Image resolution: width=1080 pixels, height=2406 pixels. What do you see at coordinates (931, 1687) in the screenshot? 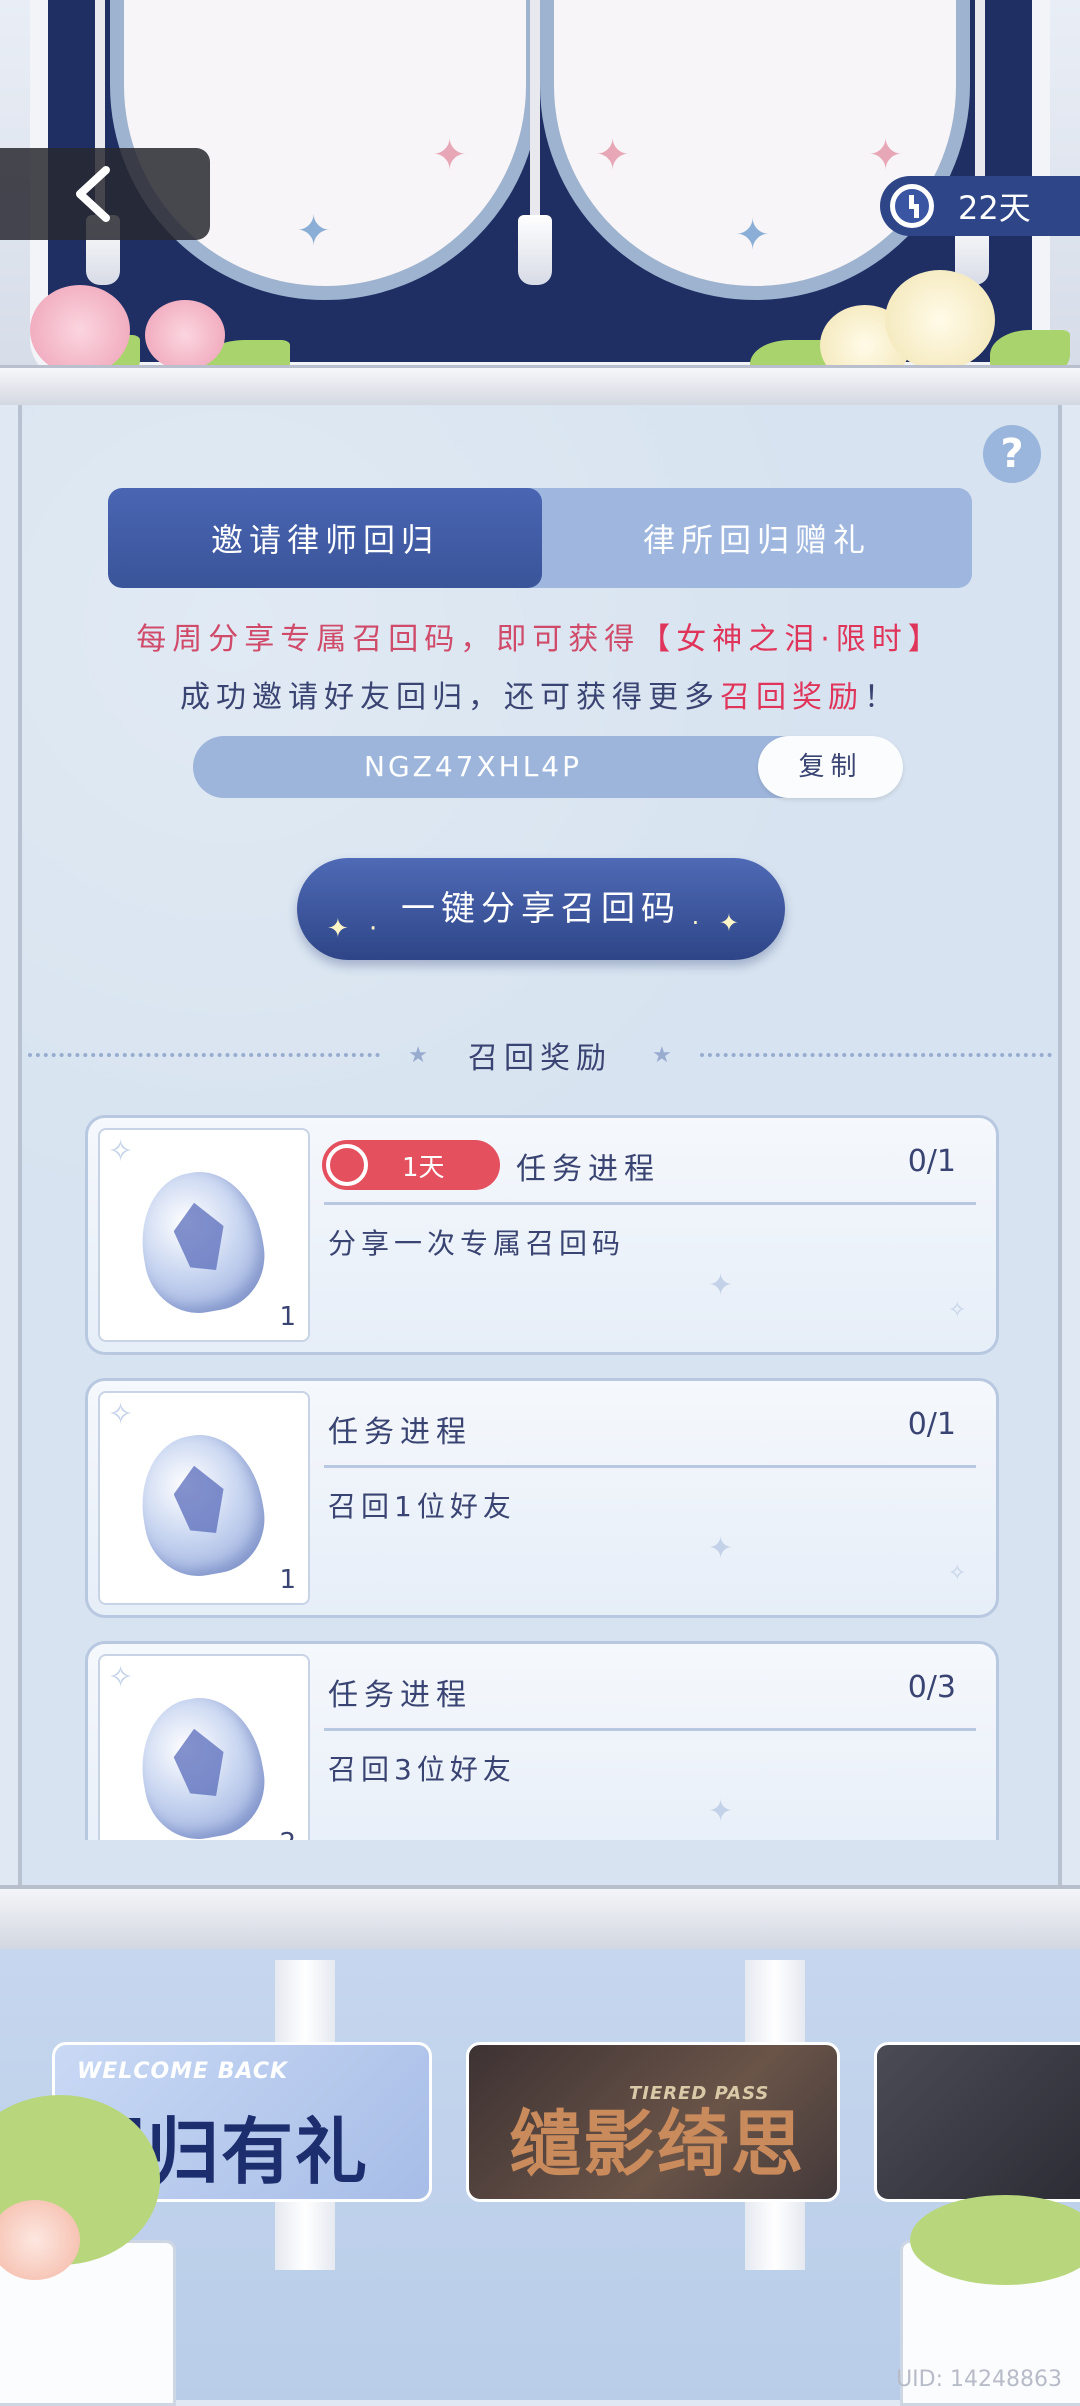
I see `task-progress: 0/3` at bounding box center [931, 1687].